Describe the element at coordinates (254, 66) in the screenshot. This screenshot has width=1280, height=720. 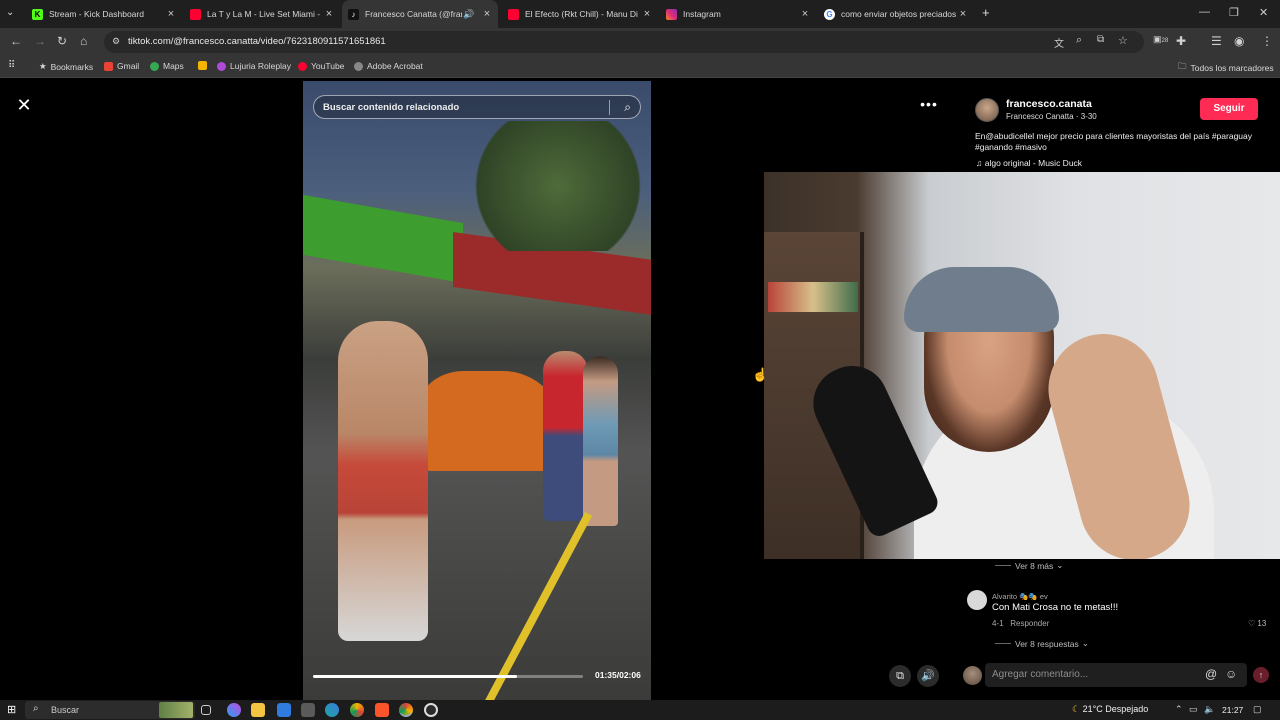
I see `bookmark-lujuria: Lujuria Roleplay` at that location.